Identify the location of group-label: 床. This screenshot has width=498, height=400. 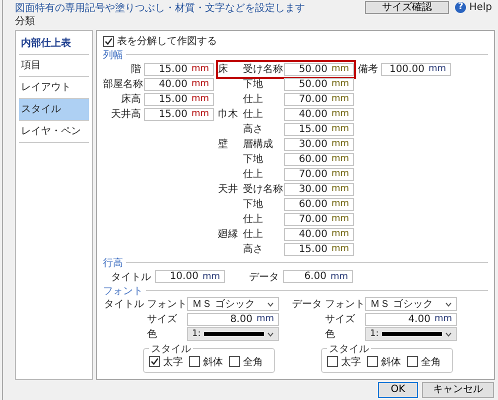
(223, 69).